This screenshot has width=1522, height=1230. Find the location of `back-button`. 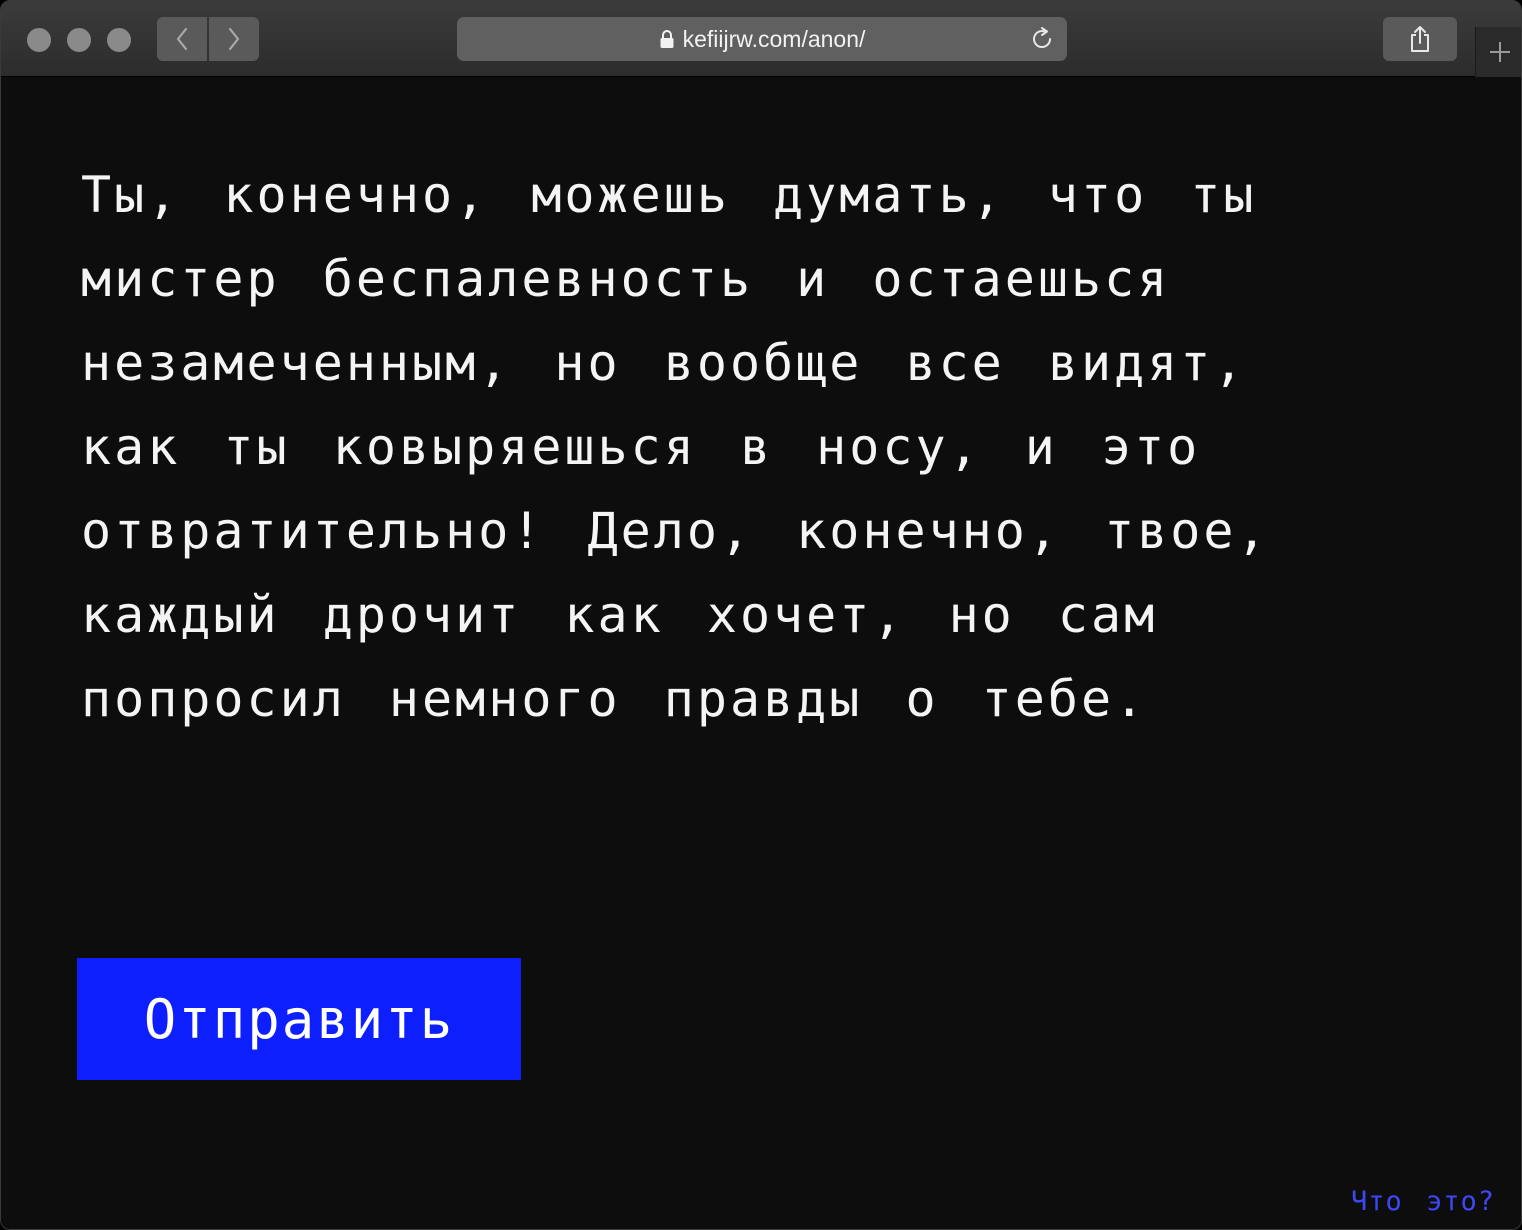

back-button is located at coordinates (182, 39).